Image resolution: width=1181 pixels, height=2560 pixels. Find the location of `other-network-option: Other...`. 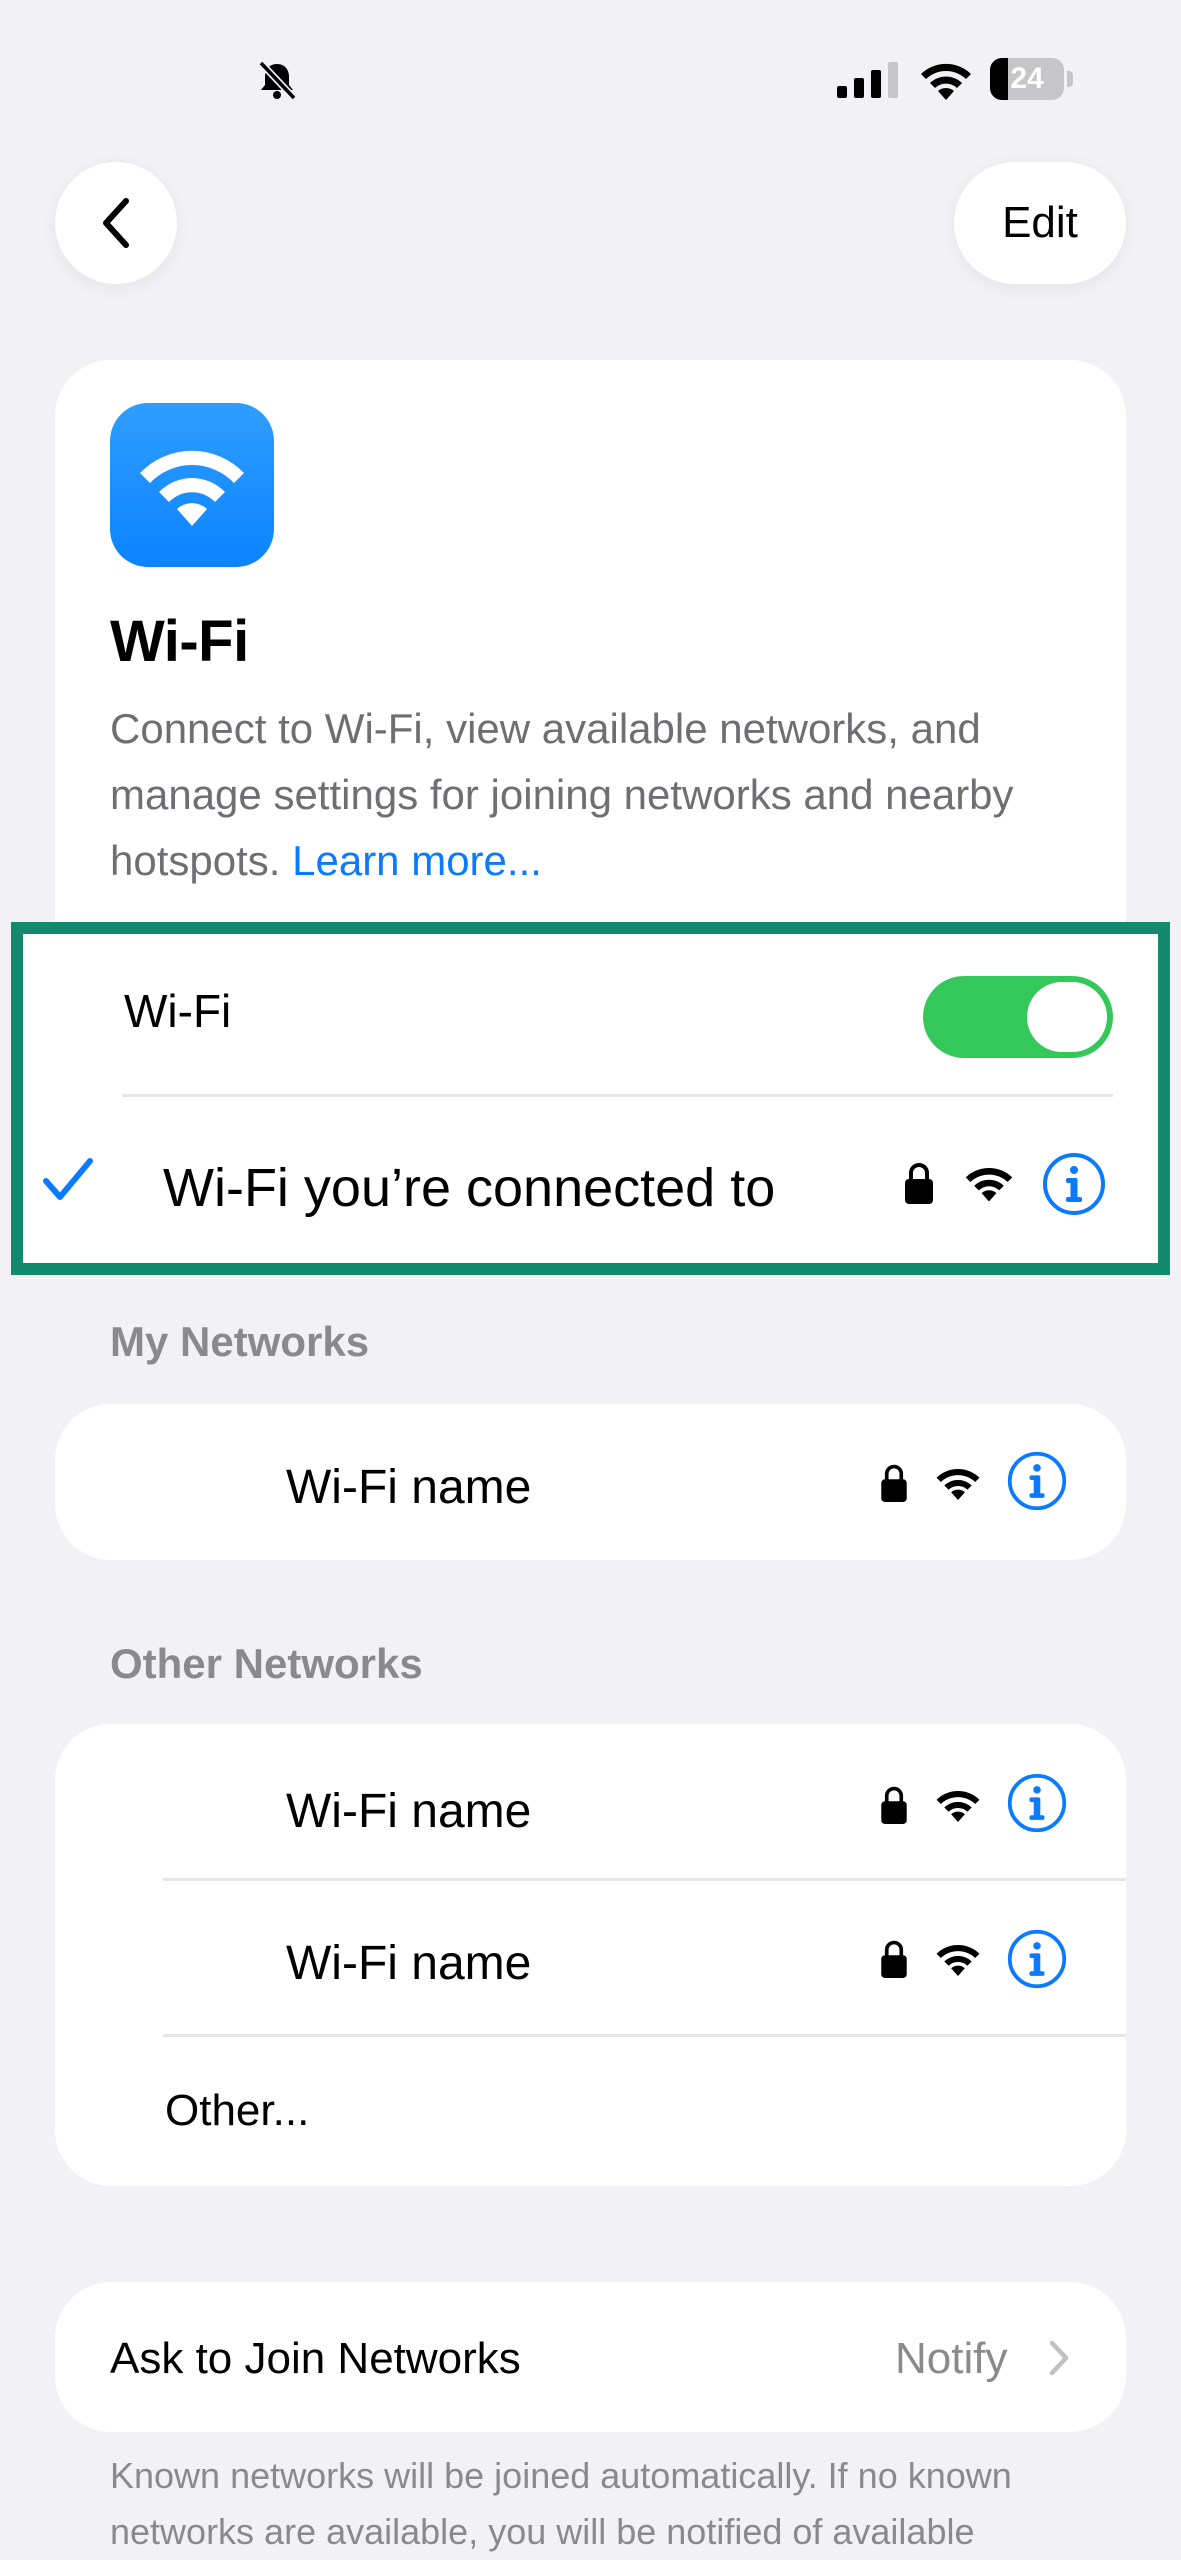

other-network-option: Other... is located at coordinates (237, 2111).